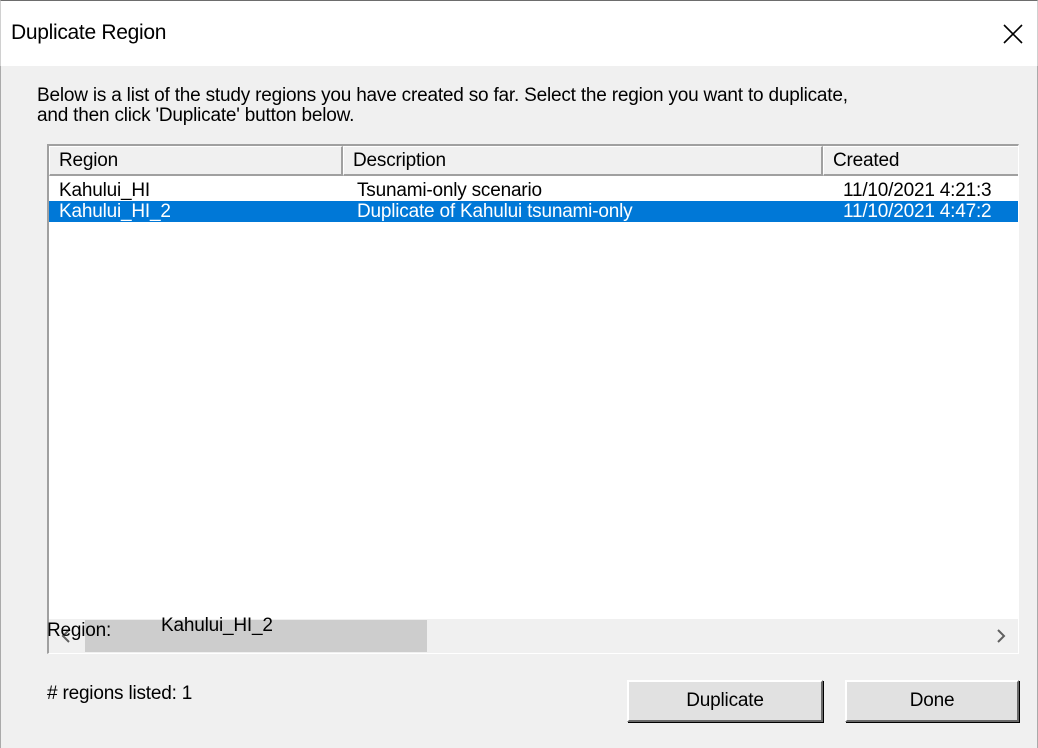 The image size is (1038, 748). Describe the element at coordinates (196, 161) in the screenshot. I see `column-header-region: Region` at that location.